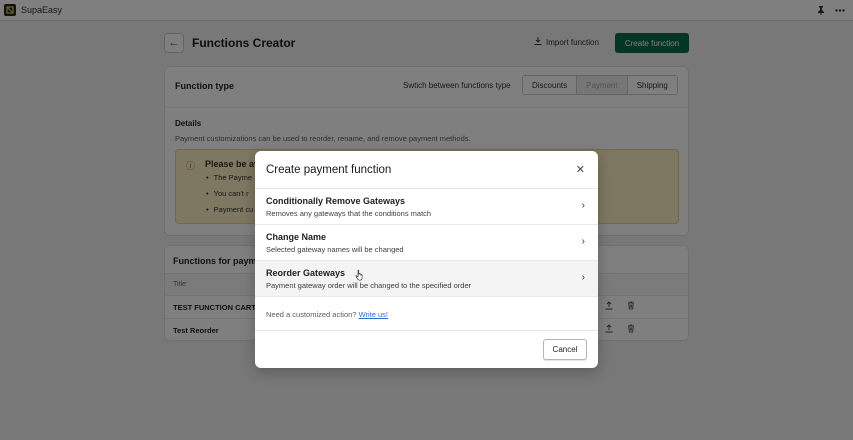  I want to click on write-us-link: Write us!, so click(373, 314).